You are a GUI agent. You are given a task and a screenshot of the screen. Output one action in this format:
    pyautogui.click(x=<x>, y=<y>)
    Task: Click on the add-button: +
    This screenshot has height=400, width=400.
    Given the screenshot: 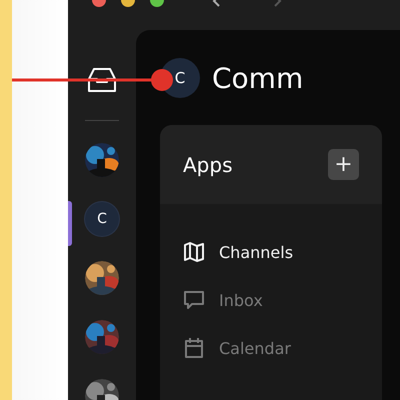 What is the action you would take?
    pyautogui.click(x=343, y=164)
    